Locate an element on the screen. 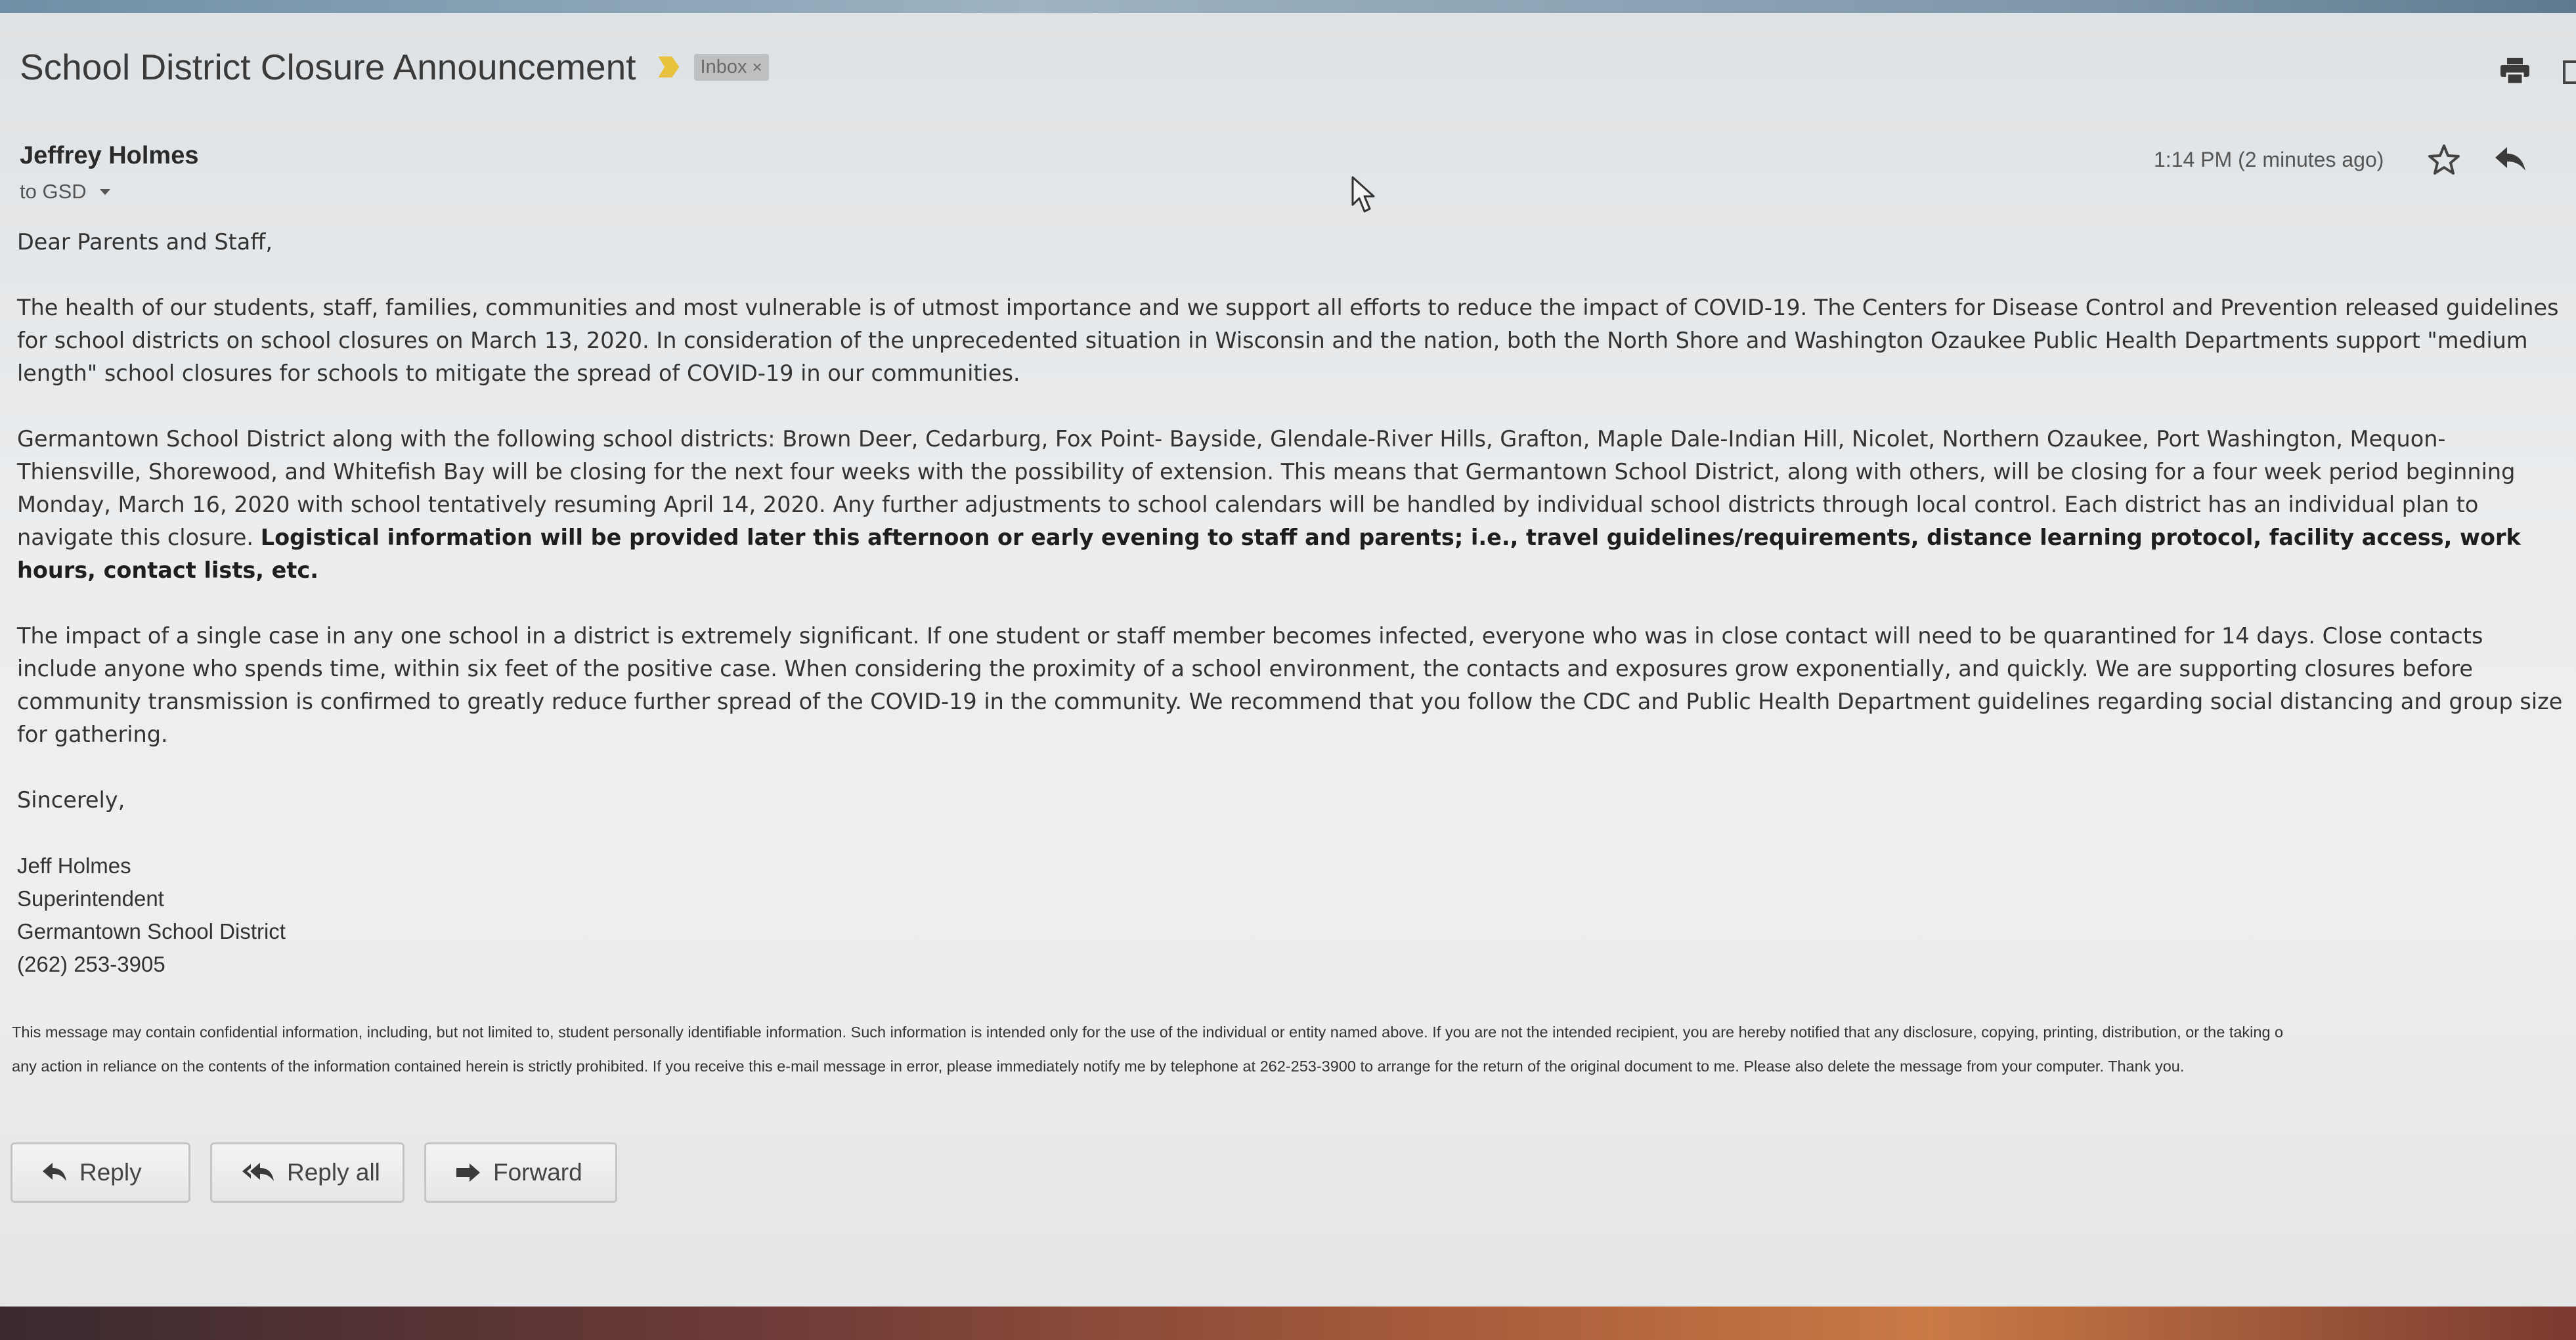  mouse-cursor-icon is located at coordinates (1363, 194).